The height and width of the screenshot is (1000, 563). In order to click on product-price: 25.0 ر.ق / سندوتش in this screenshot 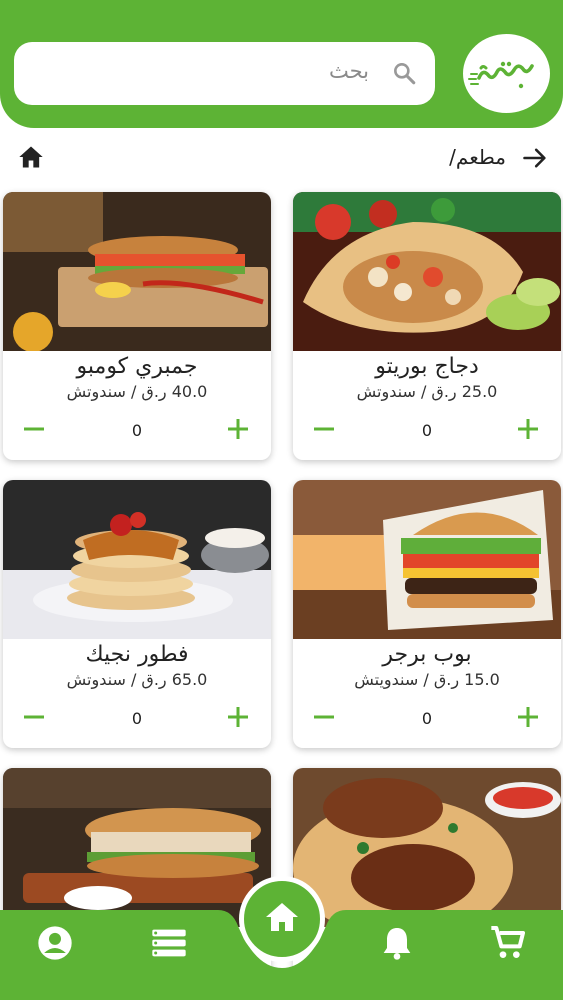, I will do `click(427, 391)`.